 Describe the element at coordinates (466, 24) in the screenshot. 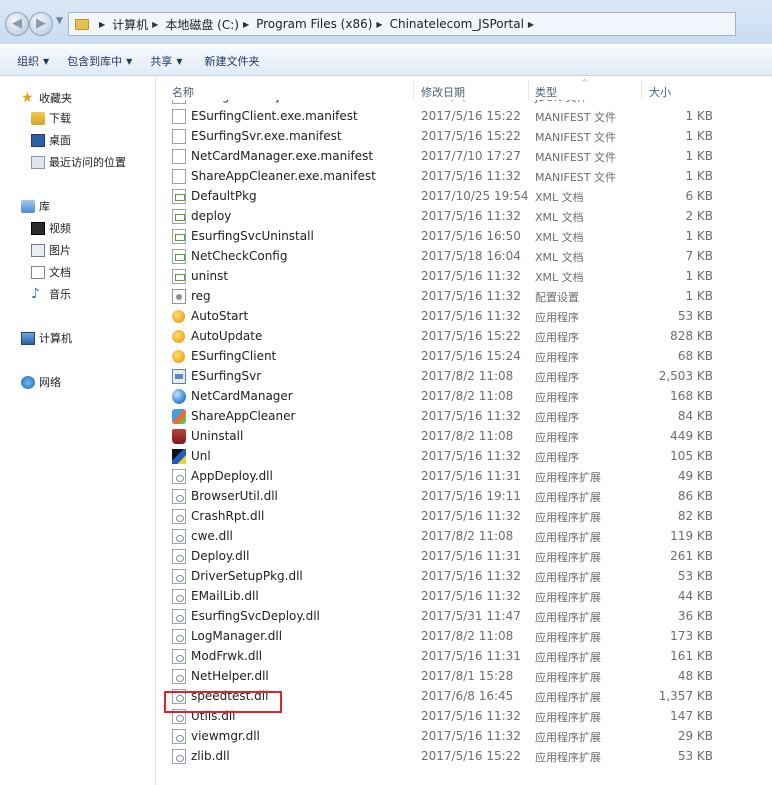

I see `breadcrumb-item-current-folder: Chinatelecom_JSPortal ▶` at that location.